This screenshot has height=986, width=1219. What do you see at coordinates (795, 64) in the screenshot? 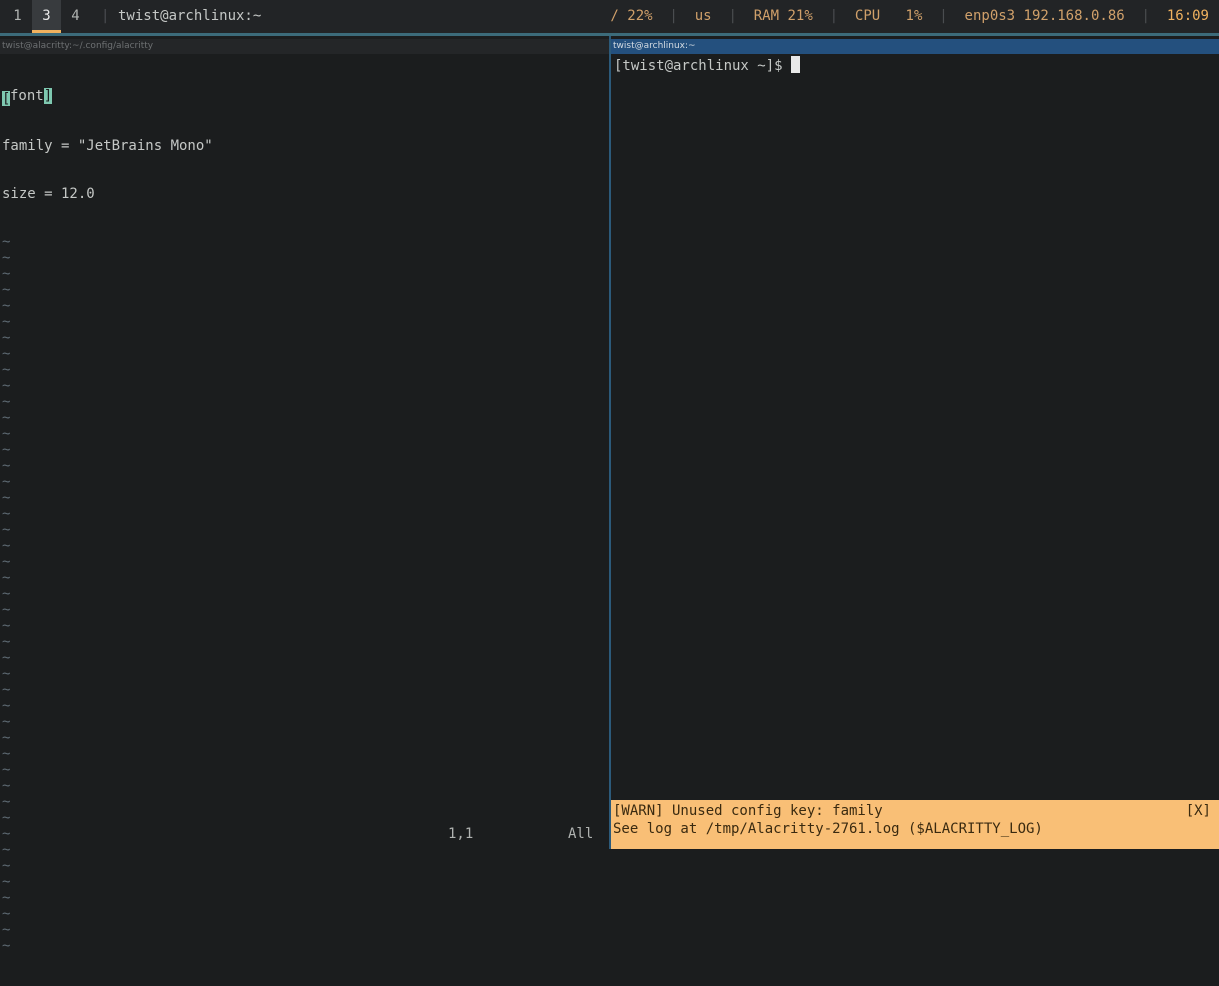
I see `shell-cursor` at bounding box center [795, 64].